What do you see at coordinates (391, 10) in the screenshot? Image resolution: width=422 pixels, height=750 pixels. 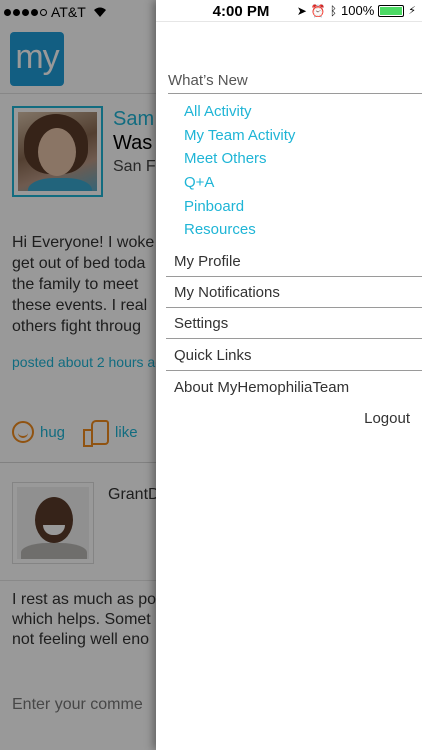 I see `battery-icon` at bounding box center [391, 10].